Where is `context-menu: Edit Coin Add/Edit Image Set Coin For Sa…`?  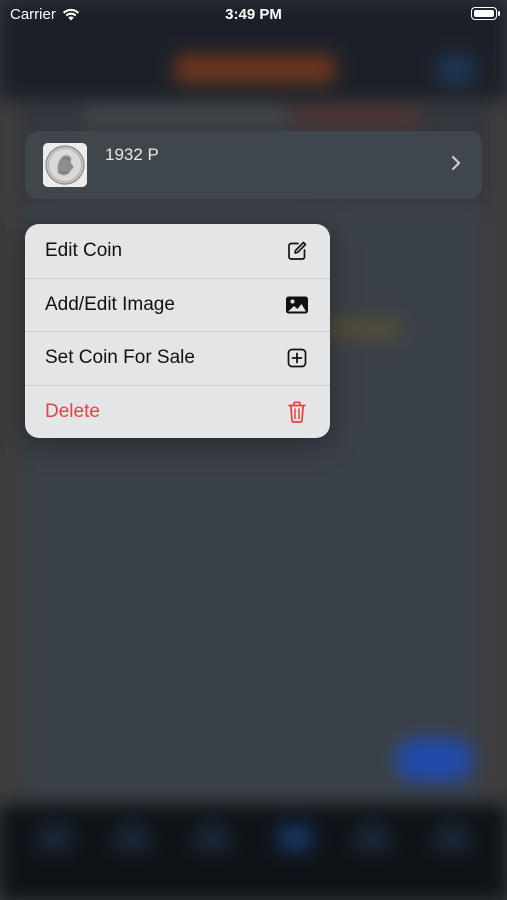 context-menu: Edit Coin Add/Edit Image Set Coin For Sa… is located at coordinates (177, 331).